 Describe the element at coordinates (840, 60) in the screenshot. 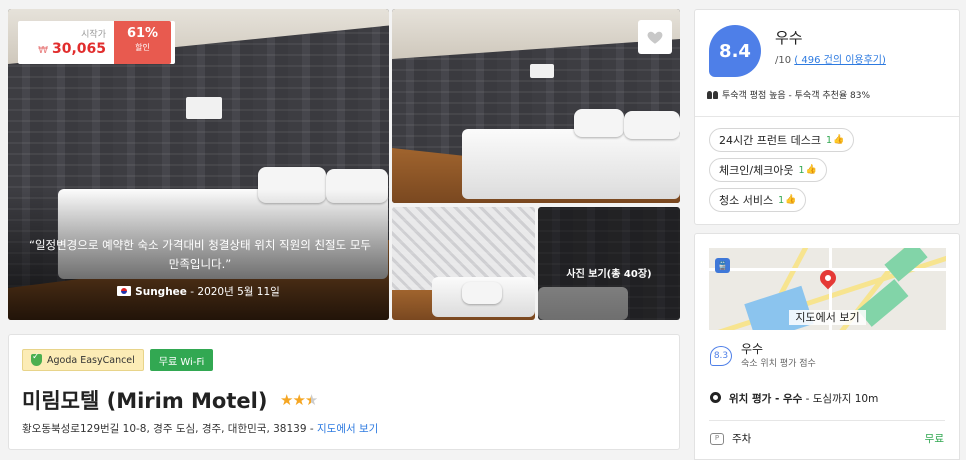

I see `review-count-link: ( 496 건의 이용후기)` at that location.